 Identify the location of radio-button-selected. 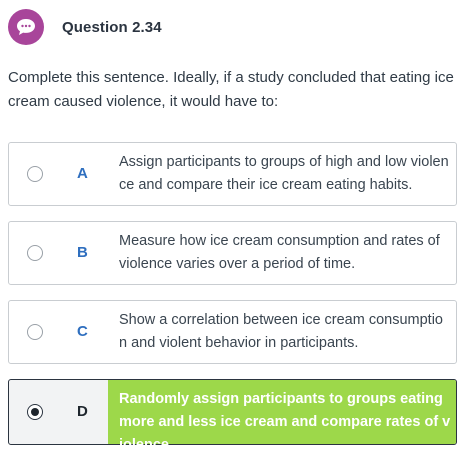
(35, 412).